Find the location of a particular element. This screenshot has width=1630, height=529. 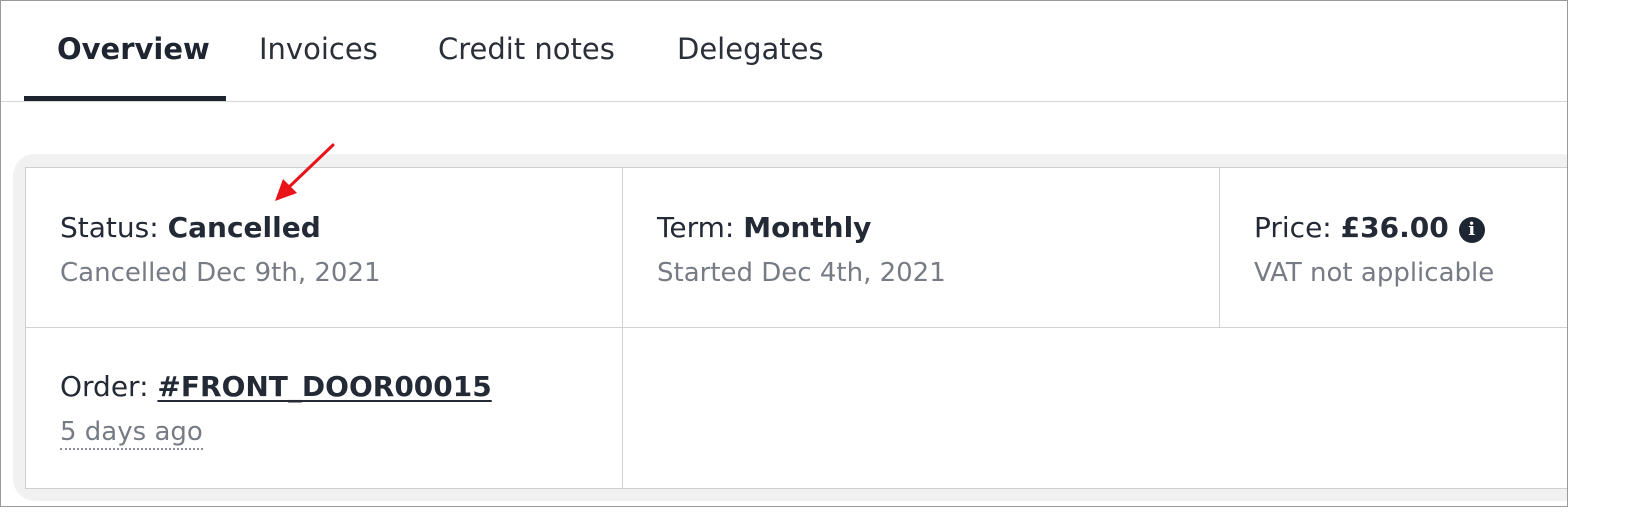

order-line: Order: #FRONT_DOOR00015 is located at coordinates (276, 387).